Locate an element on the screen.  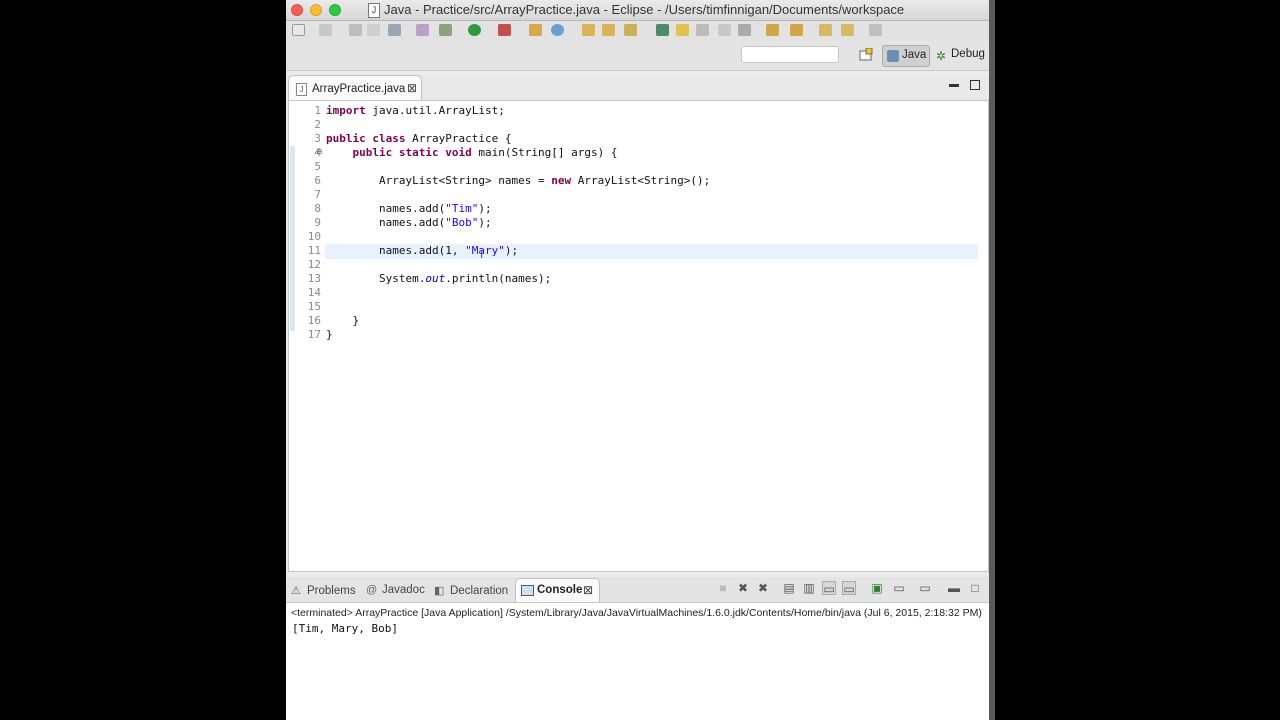
line-number: 13 is located at coordinates (314, 278).